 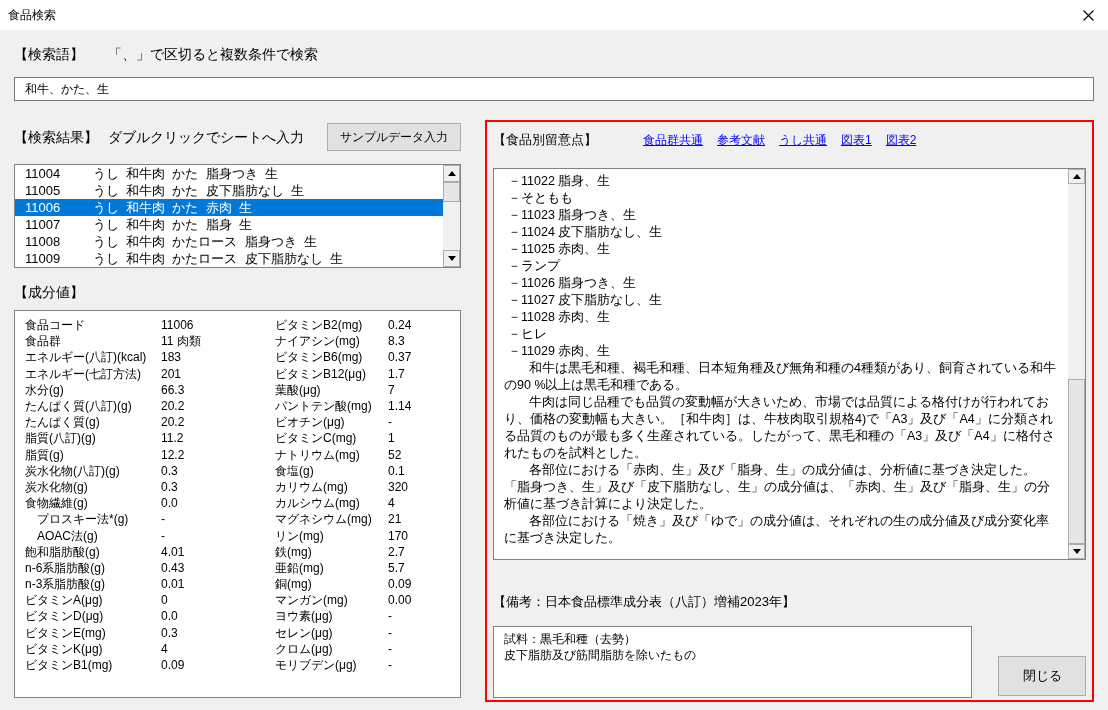 I want to click on nutrient-value: 0.37, so click(x=400, y=357).